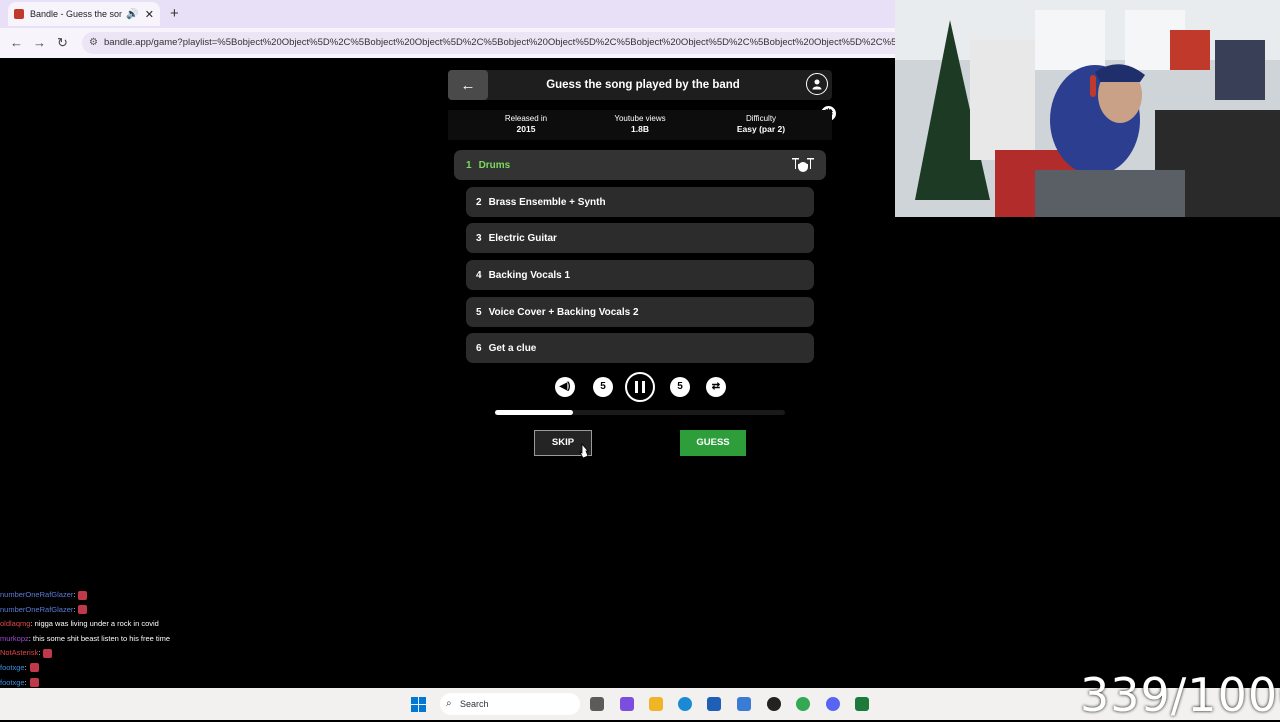  Describe the element at coordinates (603, 387) in the screenshot. I see `rewind-5-icon: 5` at that location.